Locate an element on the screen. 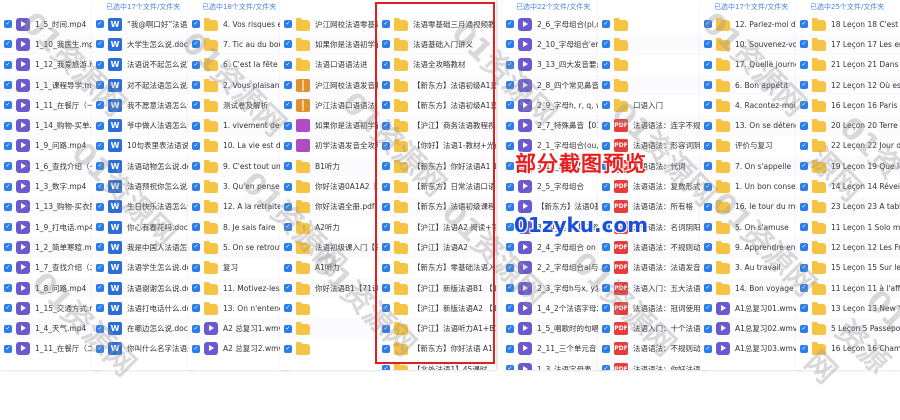 The image size is (900, 420). file-row: ✓ 14 Leçon 14 Réveille-toi is located at coordinates (848, 186).